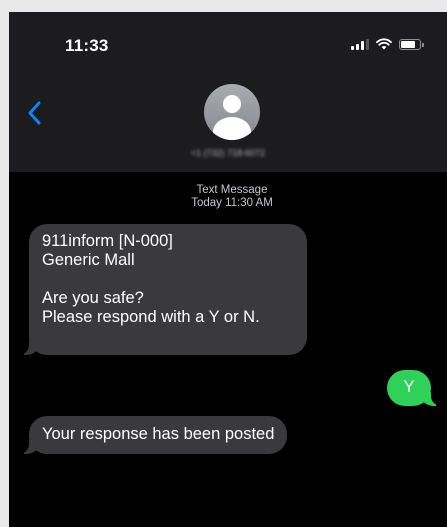  What do you see at coordinates (414, 388) in the screenshot?
I see `outgoing-message-bubble: Y` at bounding box center [414, 388].